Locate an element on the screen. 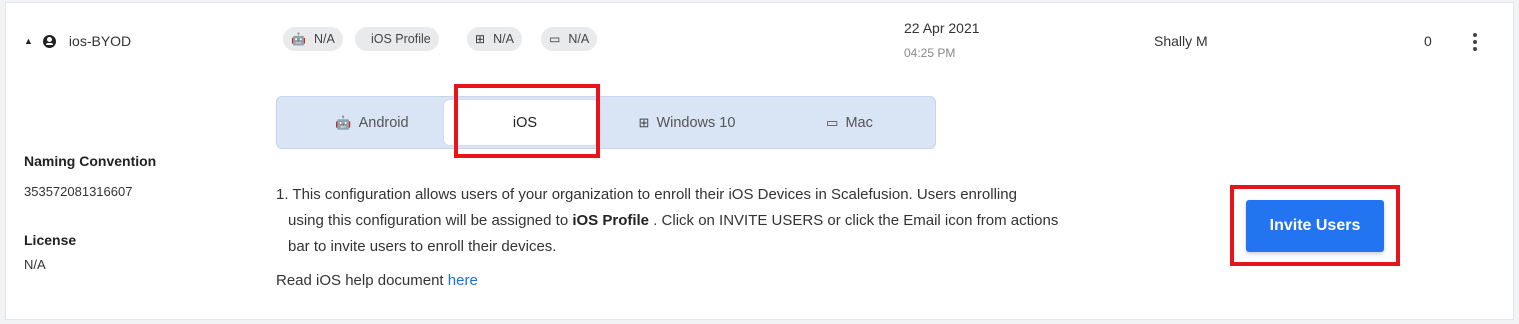 The image size is (1519, 324). profile-name-cell: ▲ ios-BYOD is located at coordinates (77, 41).